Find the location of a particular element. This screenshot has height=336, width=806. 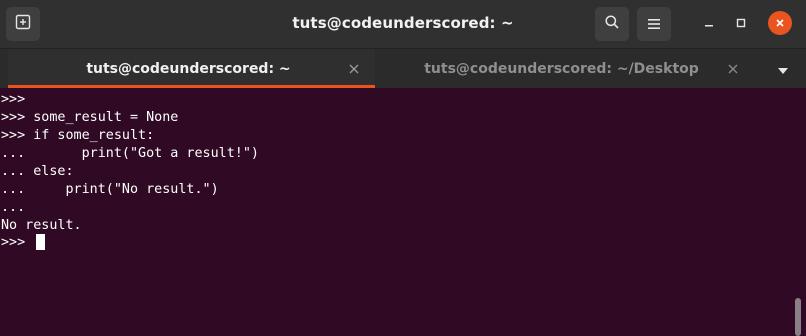

text-cursor is located at coordinates (40, 242).